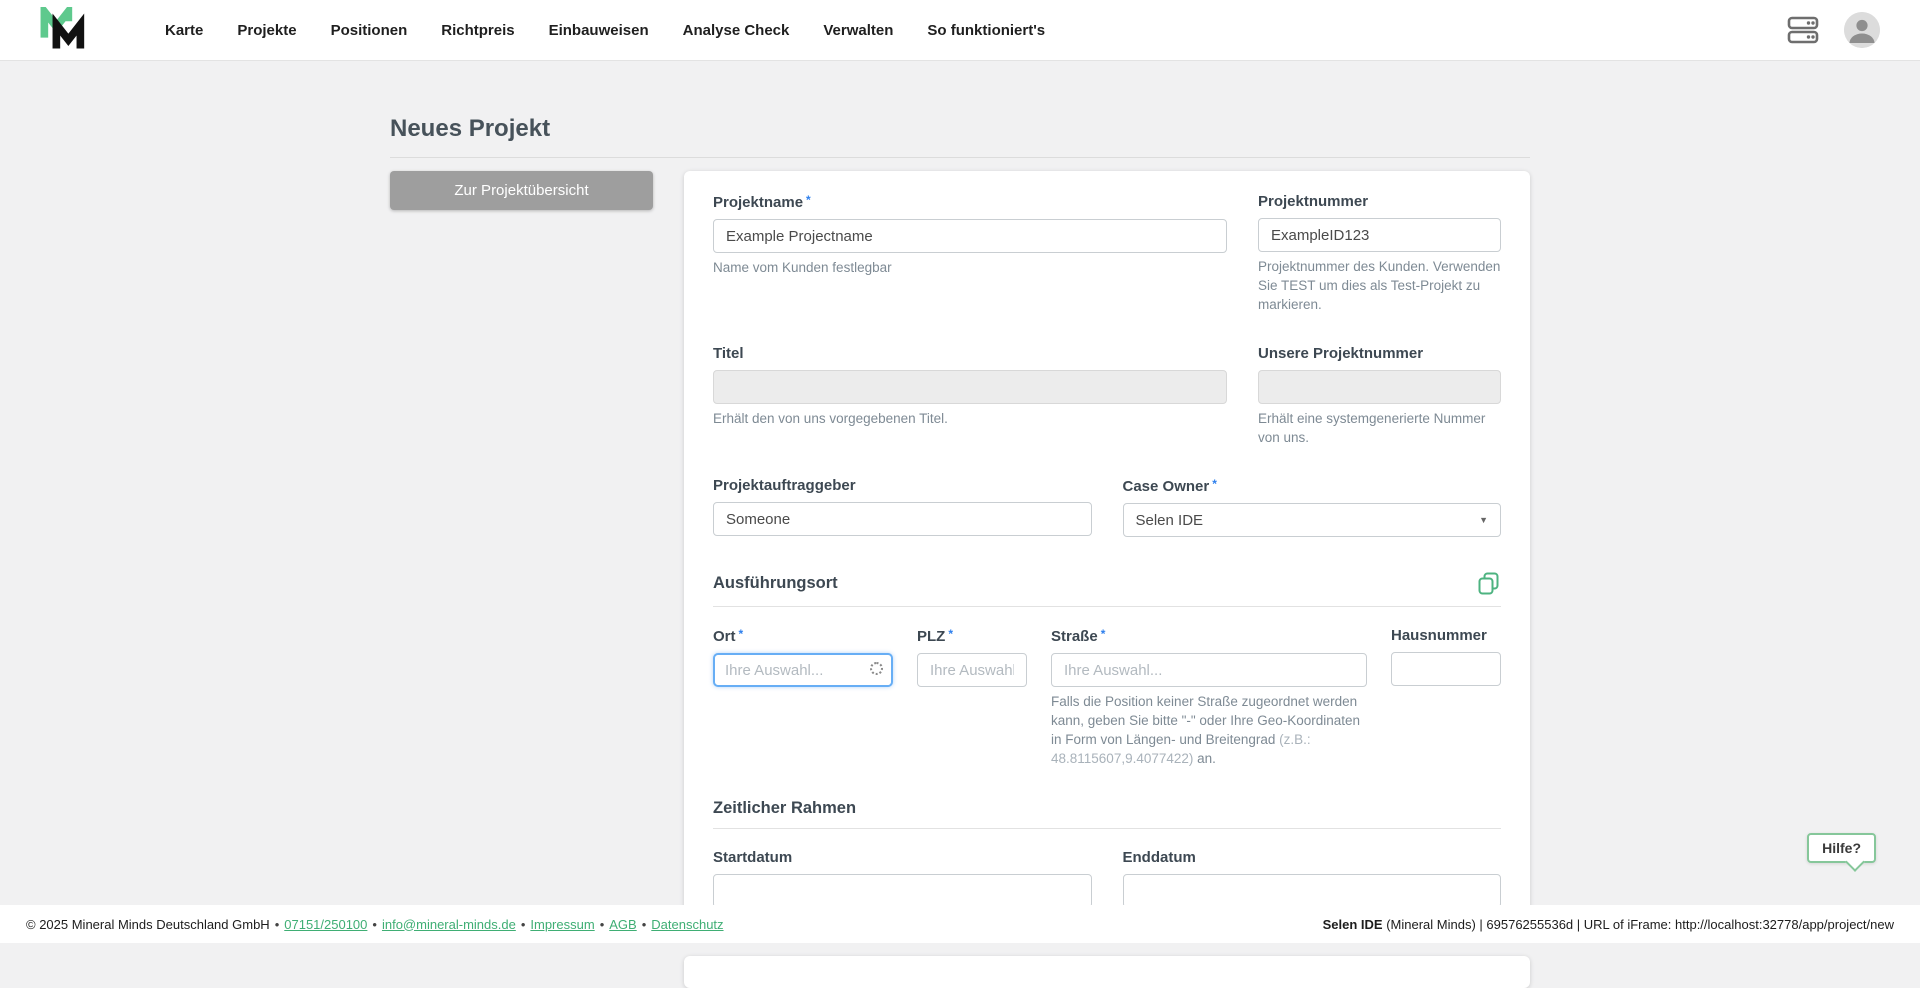  What do you see at coordinates (858, 30) in the screenshot?
I see `nav-item-verwalten: Verwalten` at bounding box center [858, 30].